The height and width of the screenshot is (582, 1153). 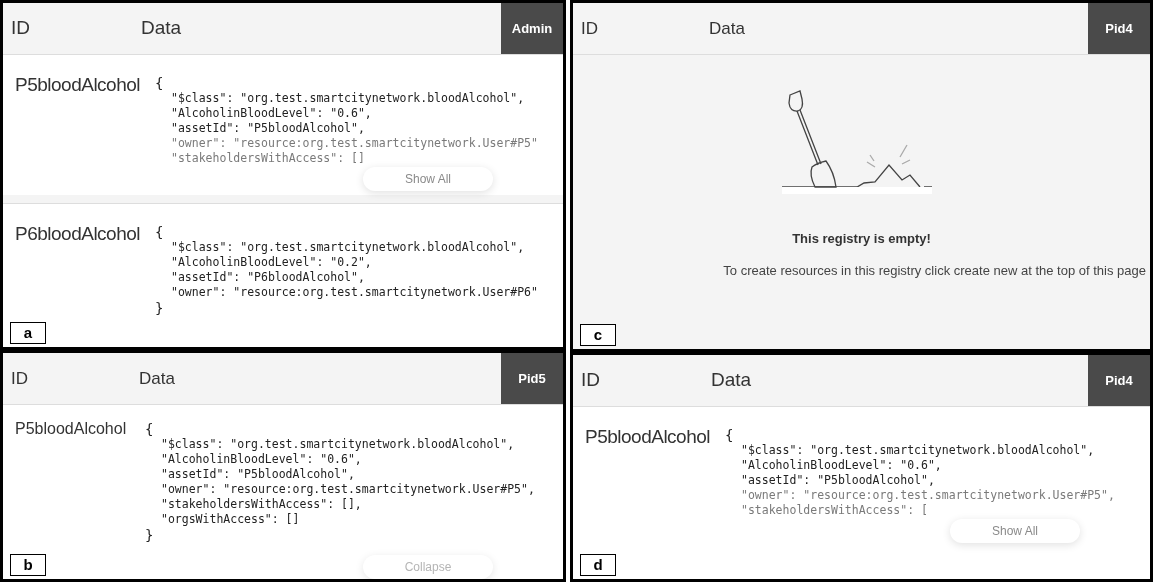 I want to click on code-line: "stakeholdersWithAccess": [],, so click(x=262, y=504).